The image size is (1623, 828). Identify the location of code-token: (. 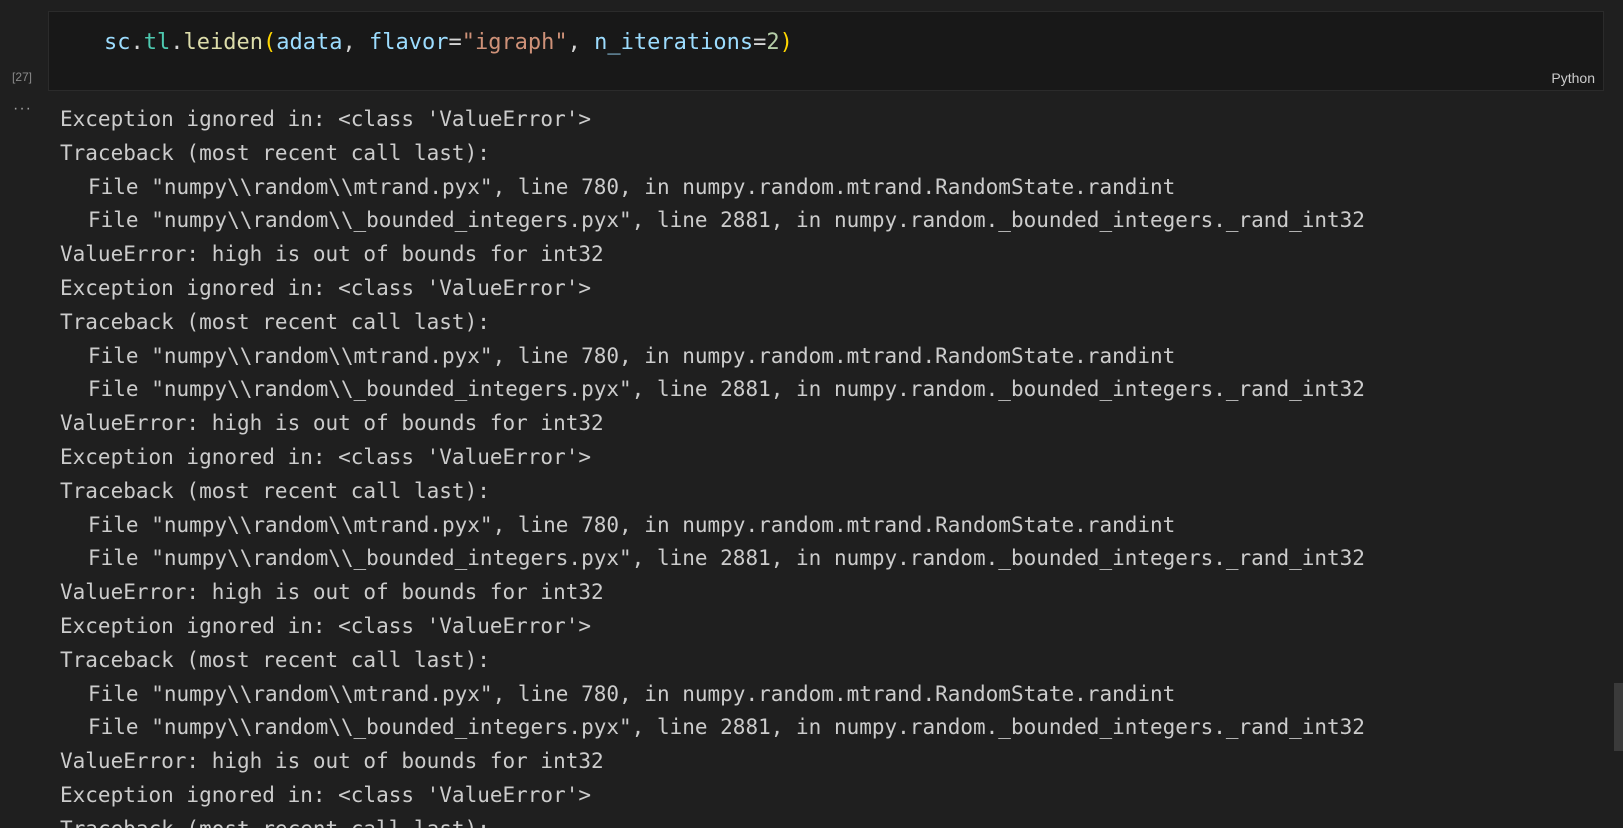
(269, 42).